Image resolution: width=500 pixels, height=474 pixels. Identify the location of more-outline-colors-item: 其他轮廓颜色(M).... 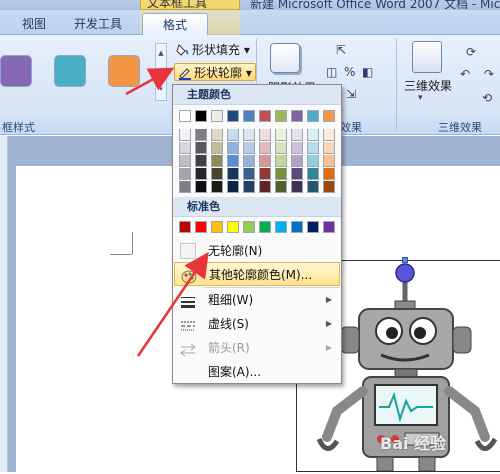
(257, 274).